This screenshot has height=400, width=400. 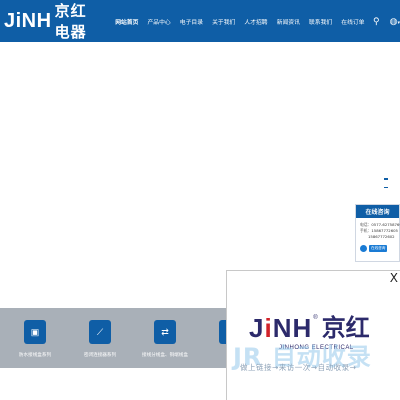 I want to click on main-nav: 网站首页 产品中心 电子目录 关于我们 人才招聘 新闻资讯 联系我们 在线订单, so click(x=240, y=21).